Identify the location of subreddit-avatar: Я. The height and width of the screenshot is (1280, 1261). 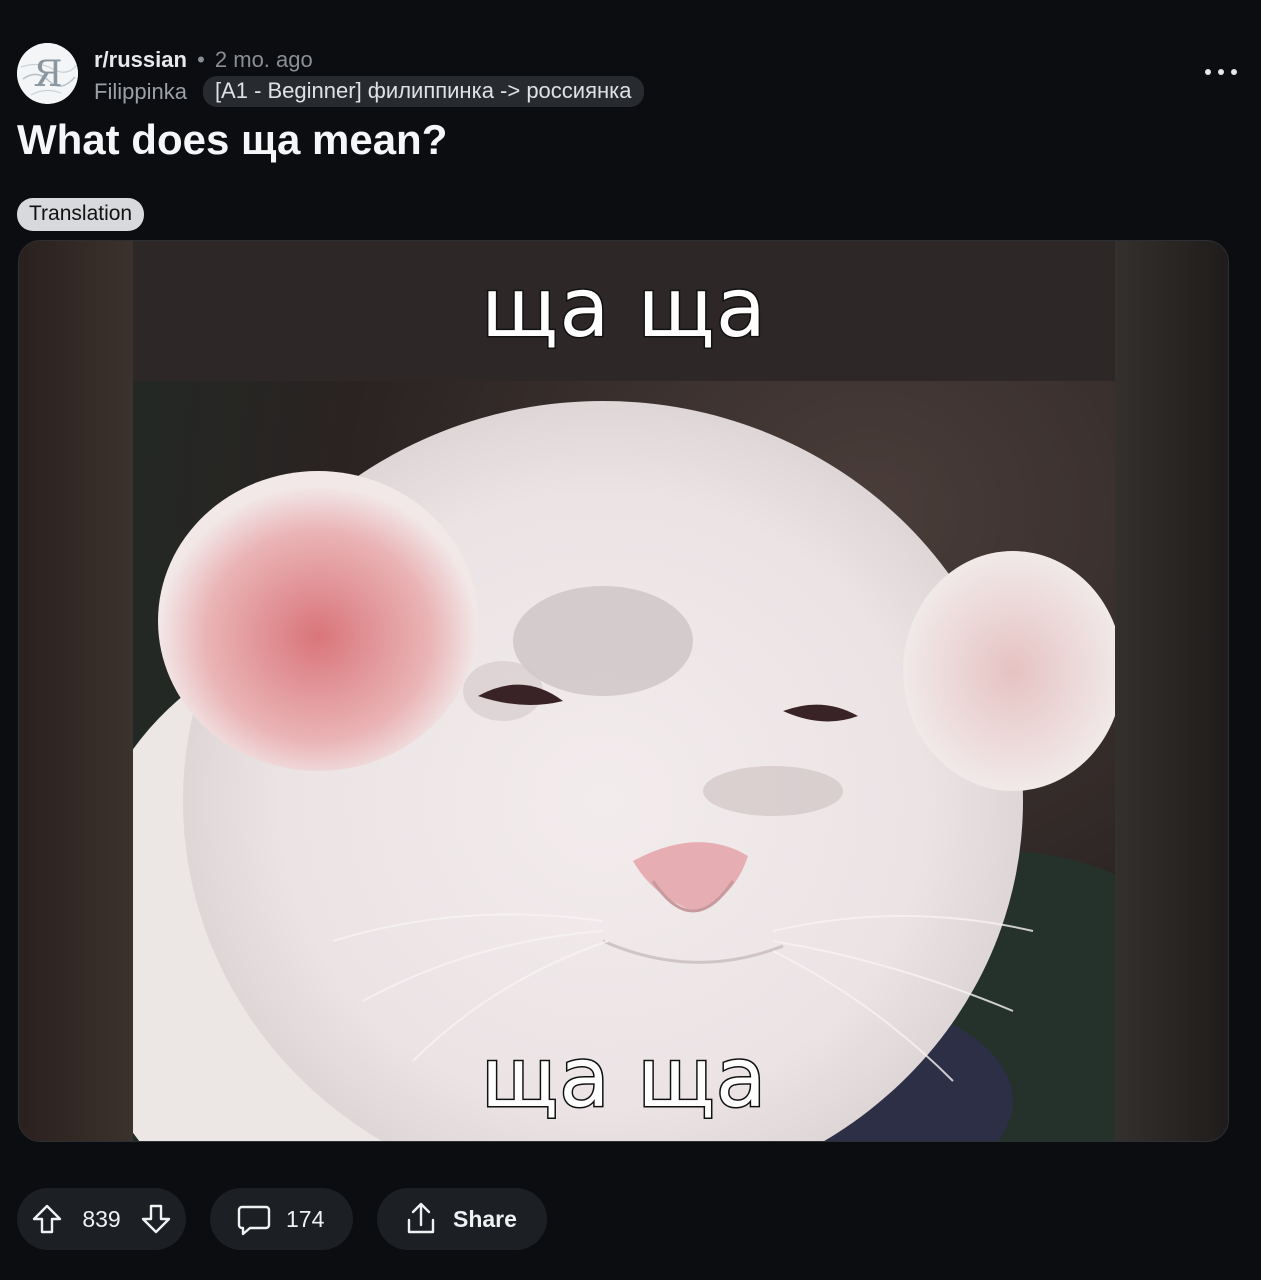
(47, 73).